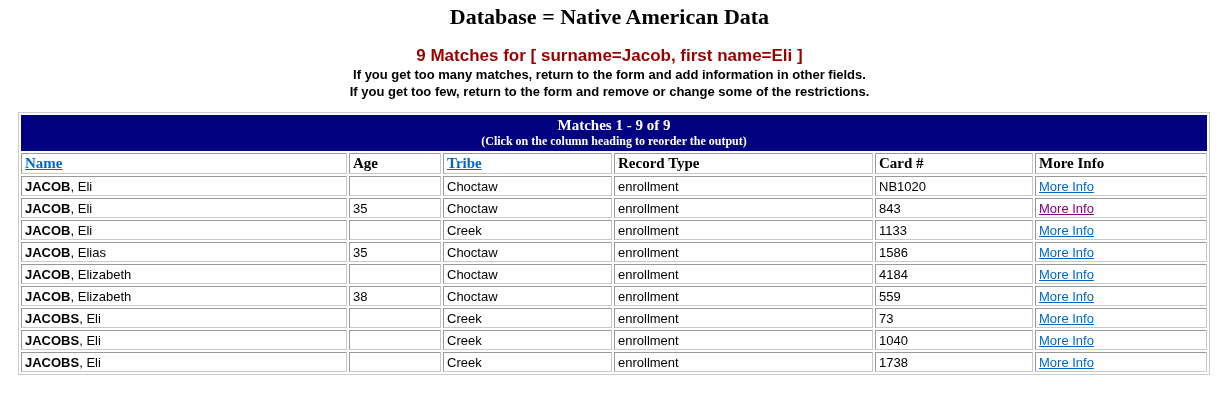 The width and height of the screenshot is (1219, 400). What do you see at coordinates (954, 340) in the screenshot?
I see `table-cell: 1040` at bounding box center [954, 340].